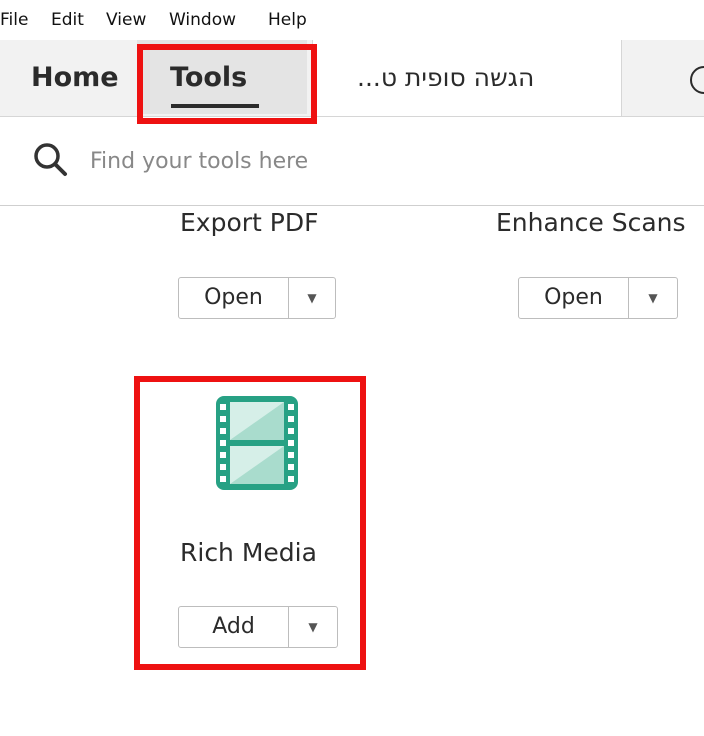 The image size is (704, 736). Describe the element at coordinates (234, 298) in the screenshot. I see `export-pdf-open-label: Open` at that location.